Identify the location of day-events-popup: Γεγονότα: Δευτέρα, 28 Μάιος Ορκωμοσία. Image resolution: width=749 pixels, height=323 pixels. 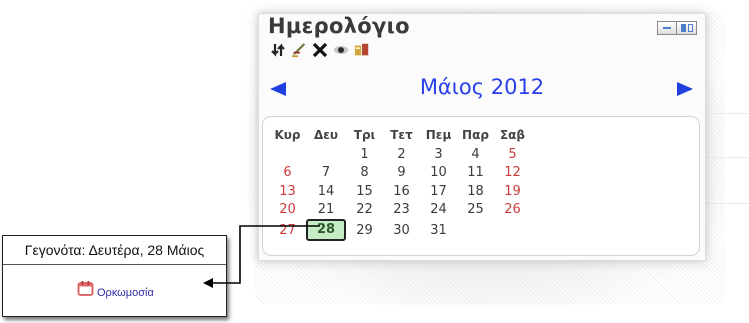
(114, 276).